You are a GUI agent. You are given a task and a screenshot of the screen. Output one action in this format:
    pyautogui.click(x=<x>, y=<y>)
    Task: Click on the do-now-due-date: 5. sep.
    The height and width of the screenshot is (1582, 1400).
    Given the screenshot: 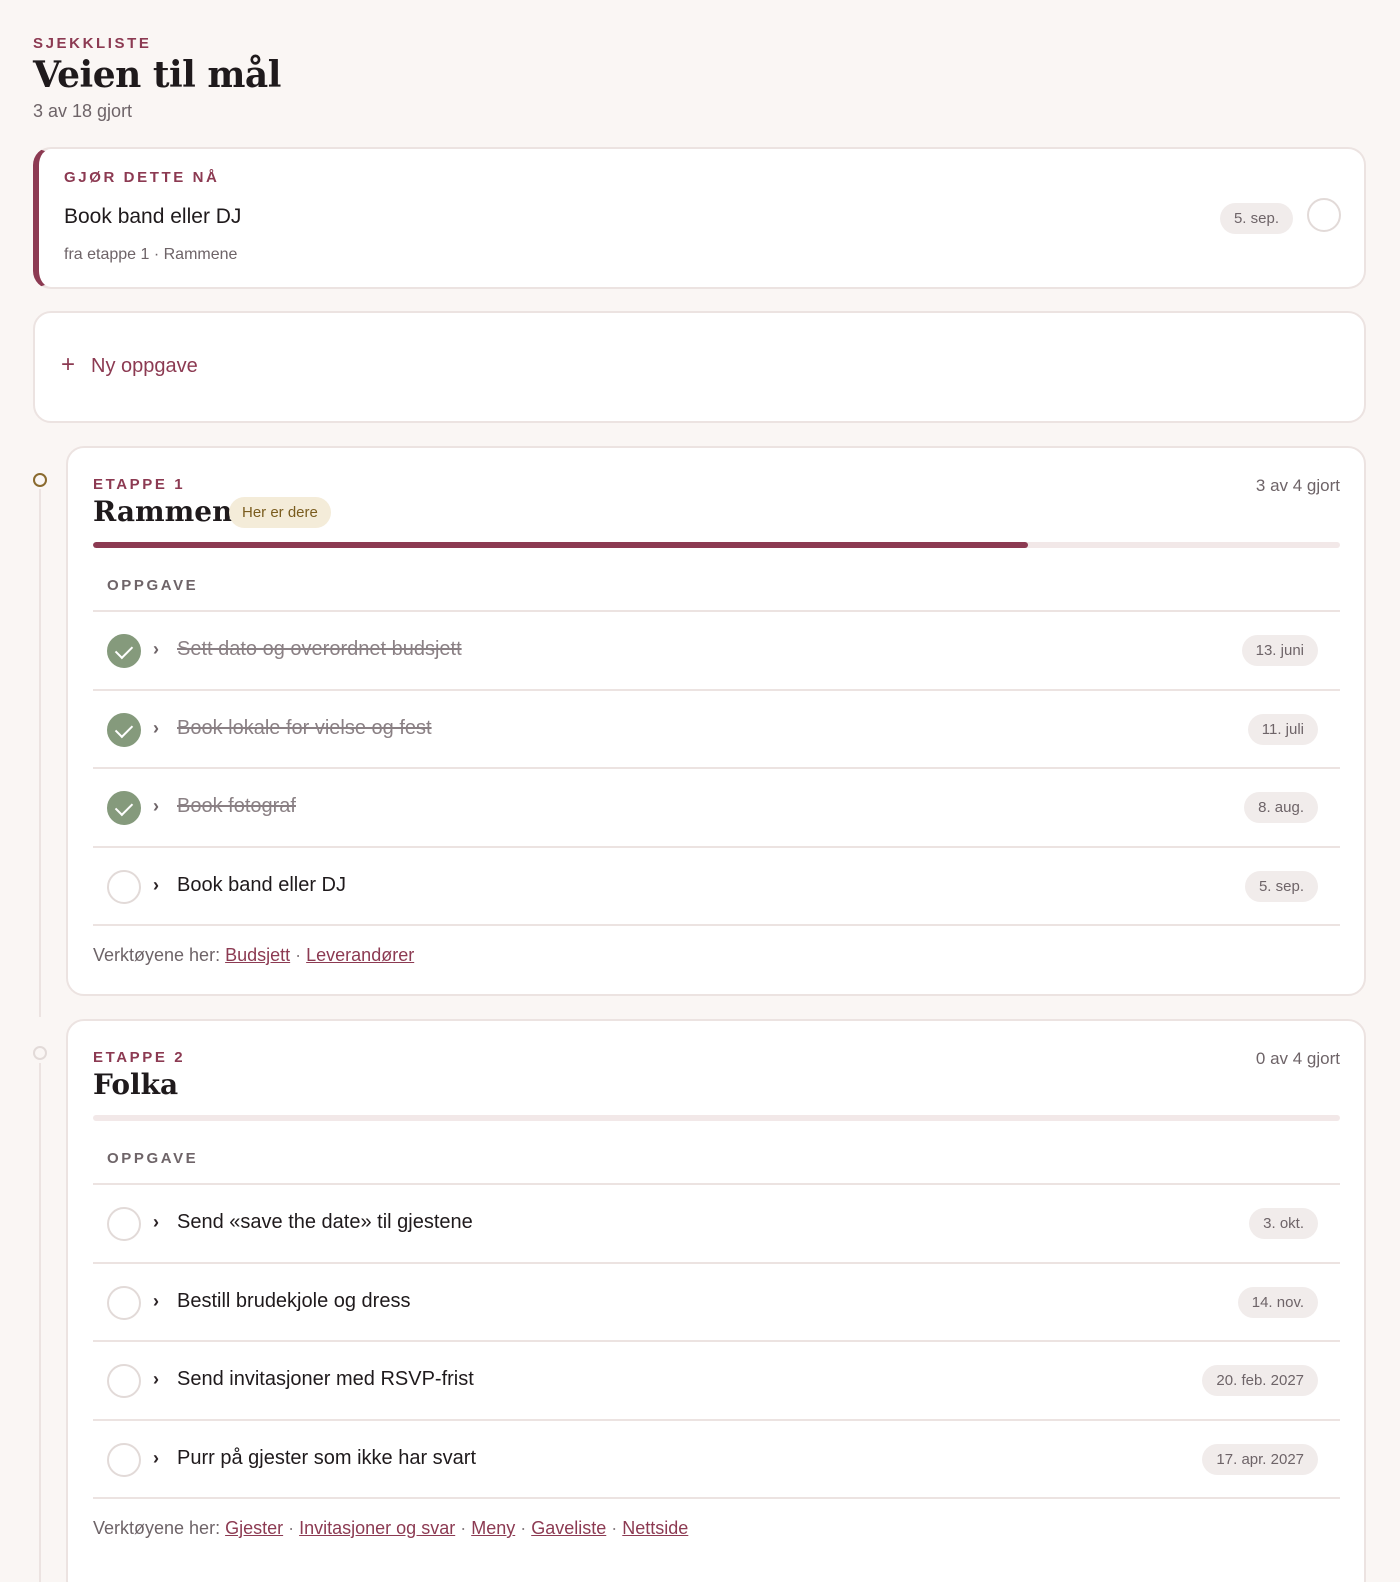 What is the action you would take?
    pyautogui.click(x=1256, y=218)
    